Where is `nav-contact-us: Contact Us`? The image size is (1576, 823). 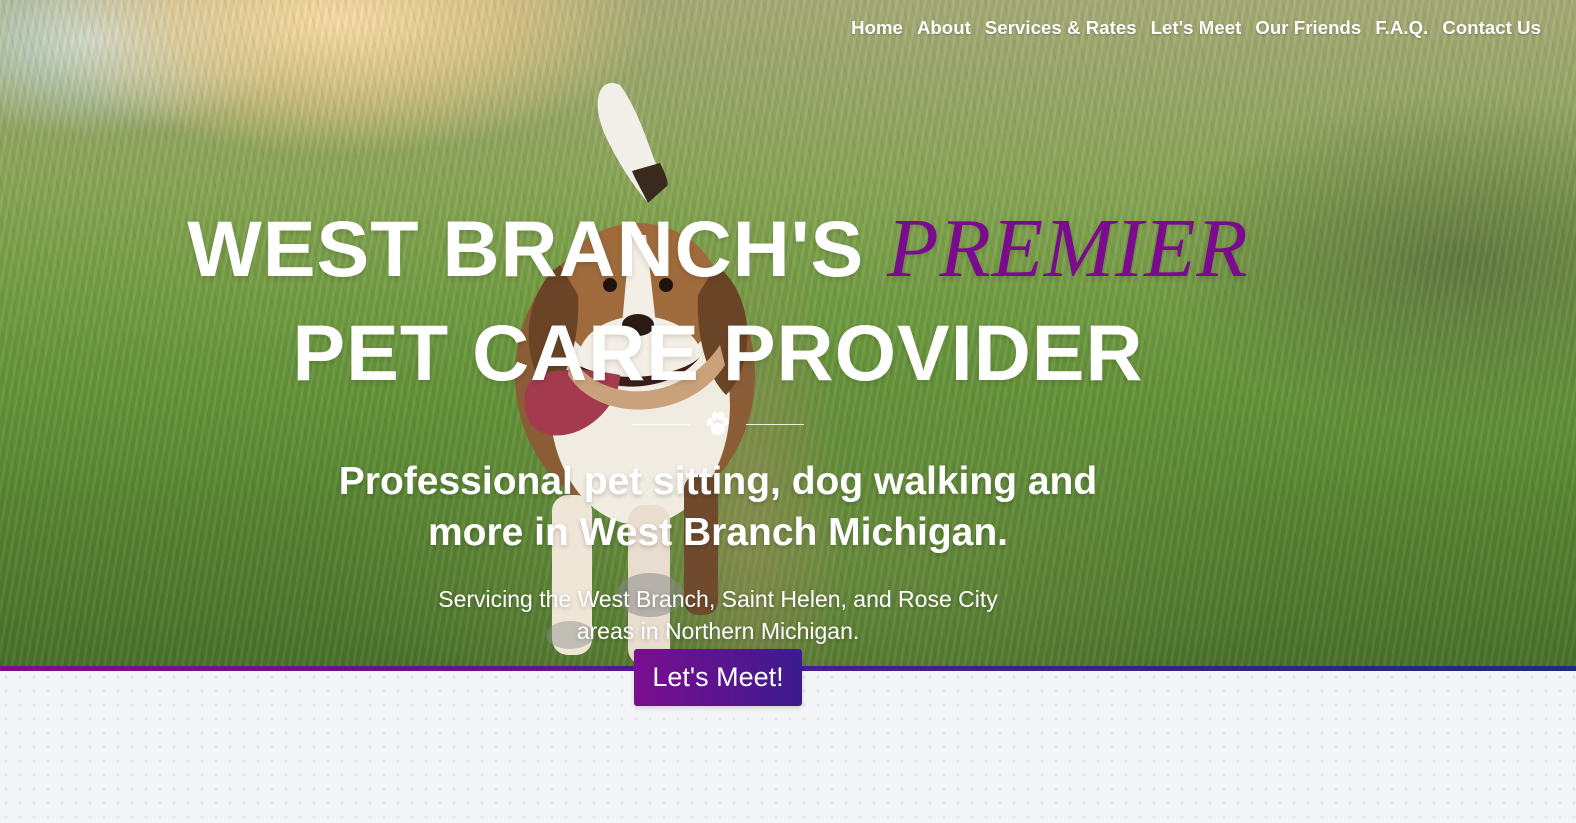
nav-contact-us: Contact Us is located at coordinates (1491, 29).